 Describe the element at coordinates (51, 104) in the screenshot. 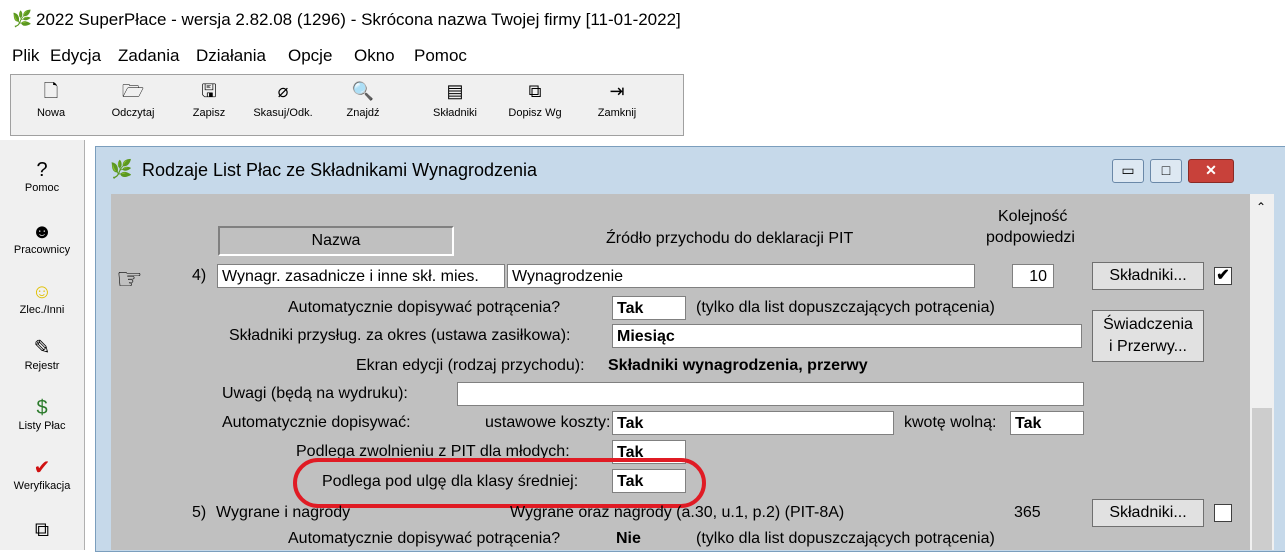

I see `new-button: 🗋 Nowa` at that location.